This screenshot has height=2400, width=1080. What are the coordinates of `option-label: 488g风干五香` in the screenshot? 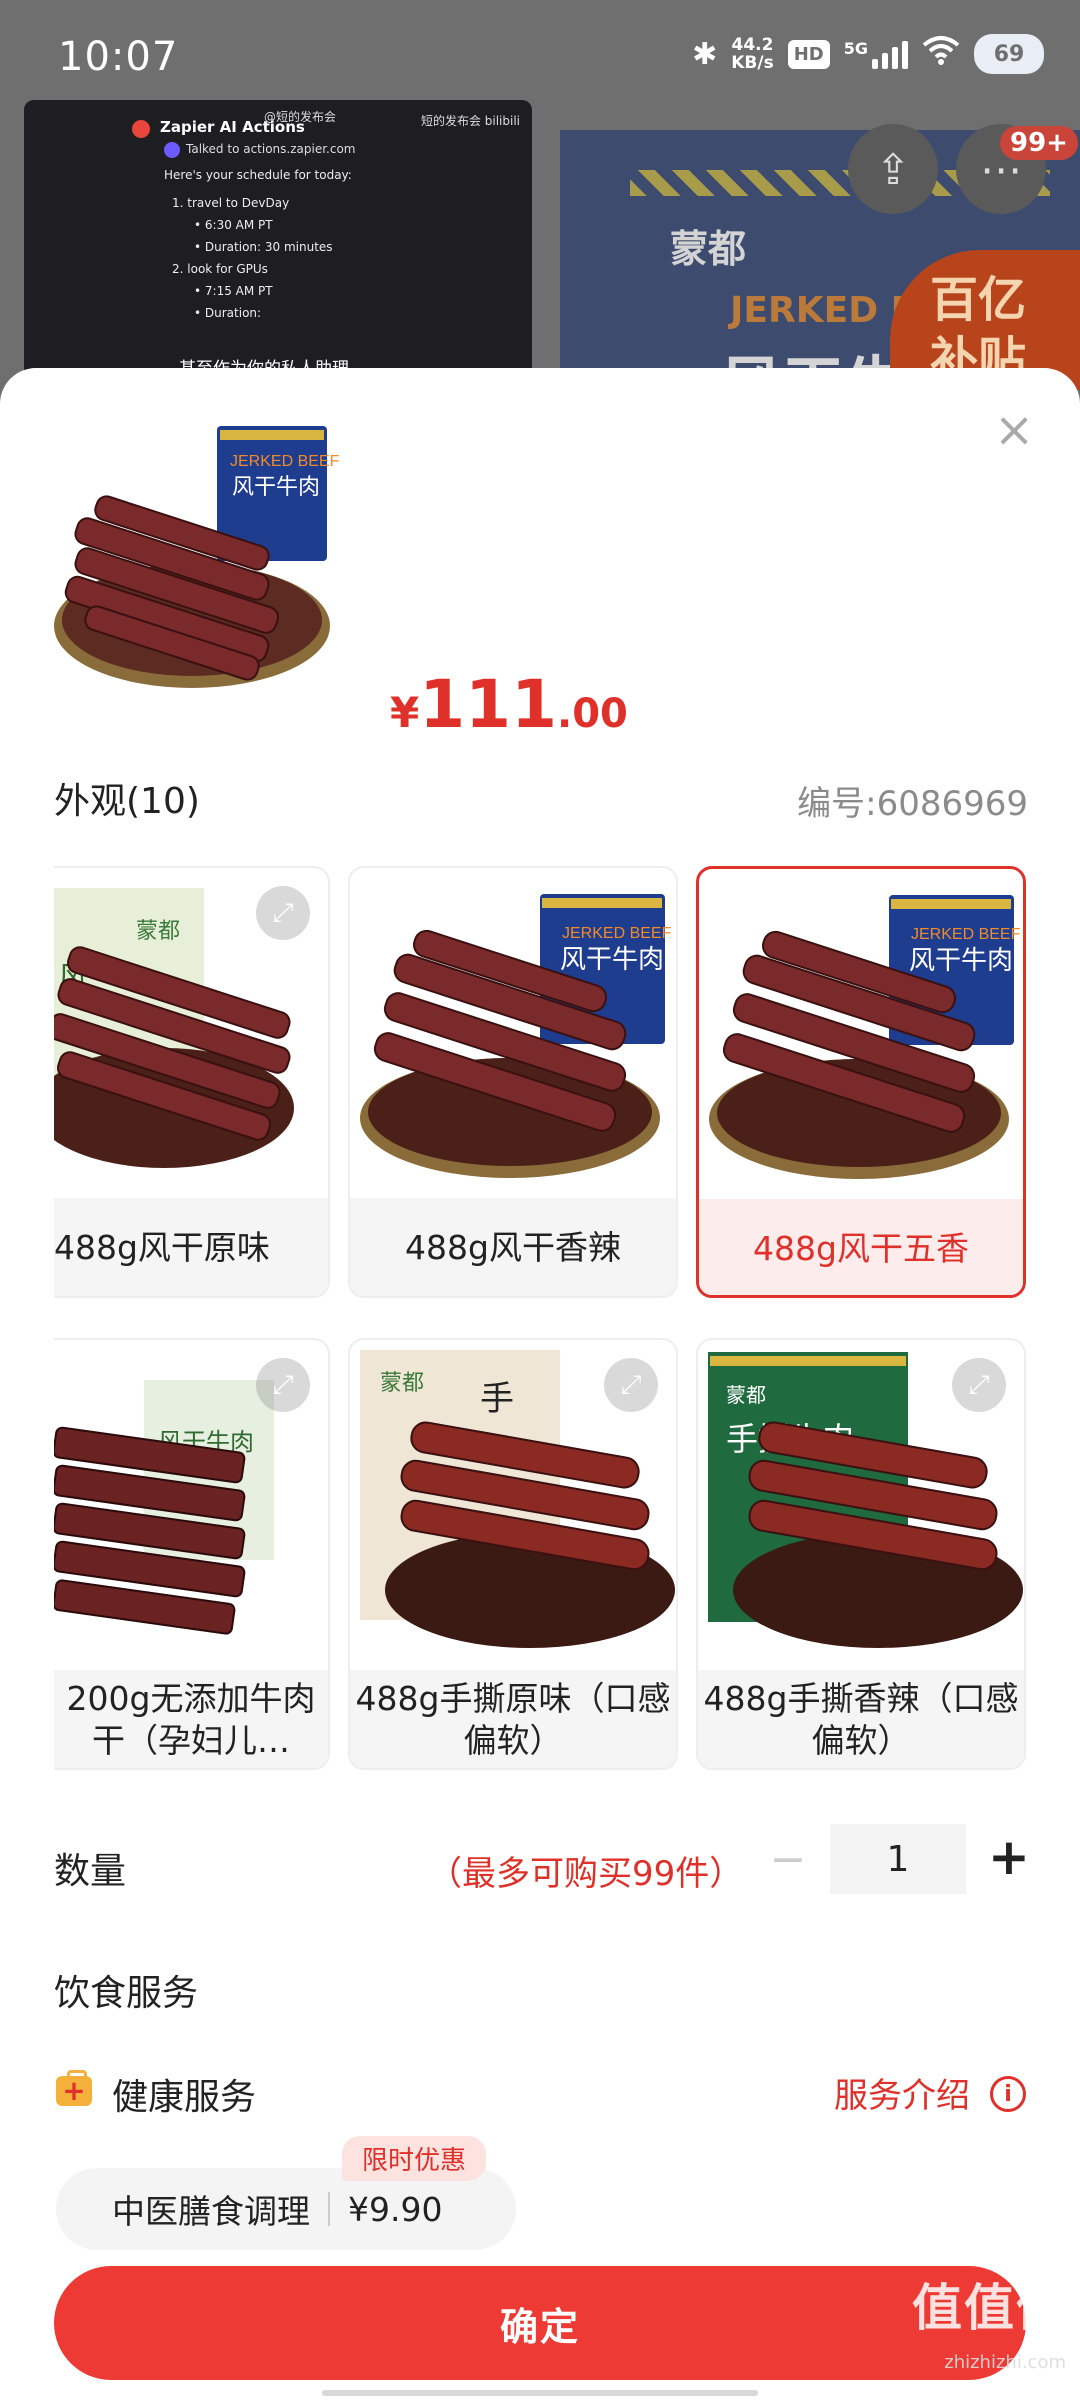 It's located at (861, 1247).